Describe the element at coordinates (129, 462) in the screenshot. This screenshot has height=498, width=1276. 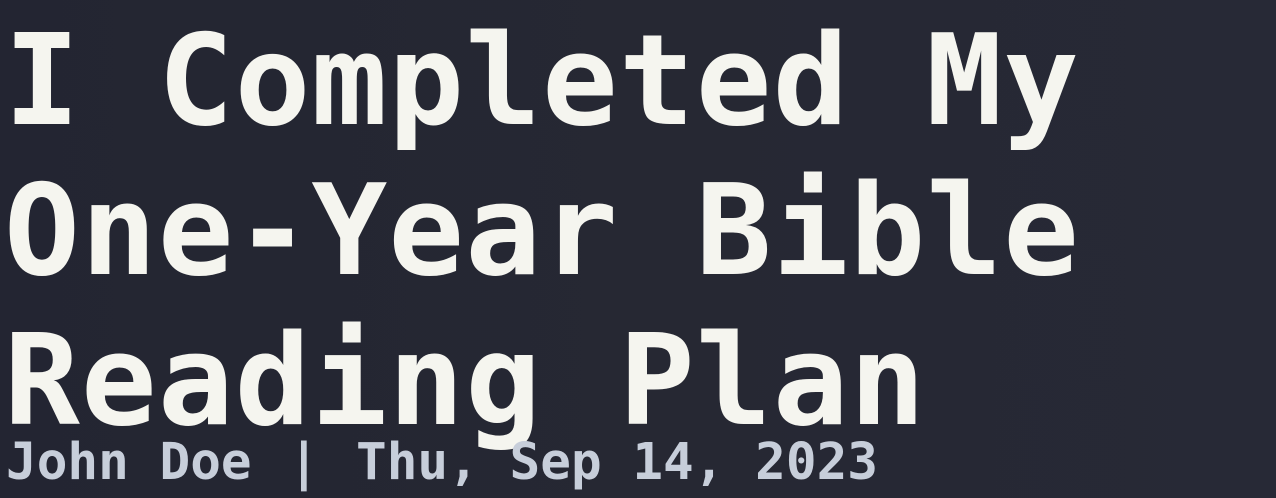
I see `author-name: John Doe` at that location.